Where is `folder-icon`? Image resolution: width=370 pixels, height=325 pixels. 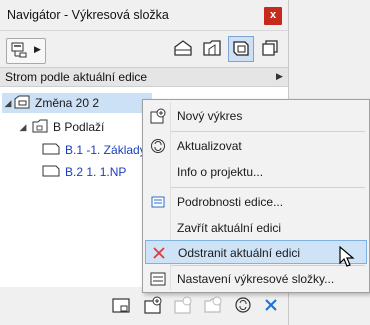
folder-icon is located at coordinates (40, 127).